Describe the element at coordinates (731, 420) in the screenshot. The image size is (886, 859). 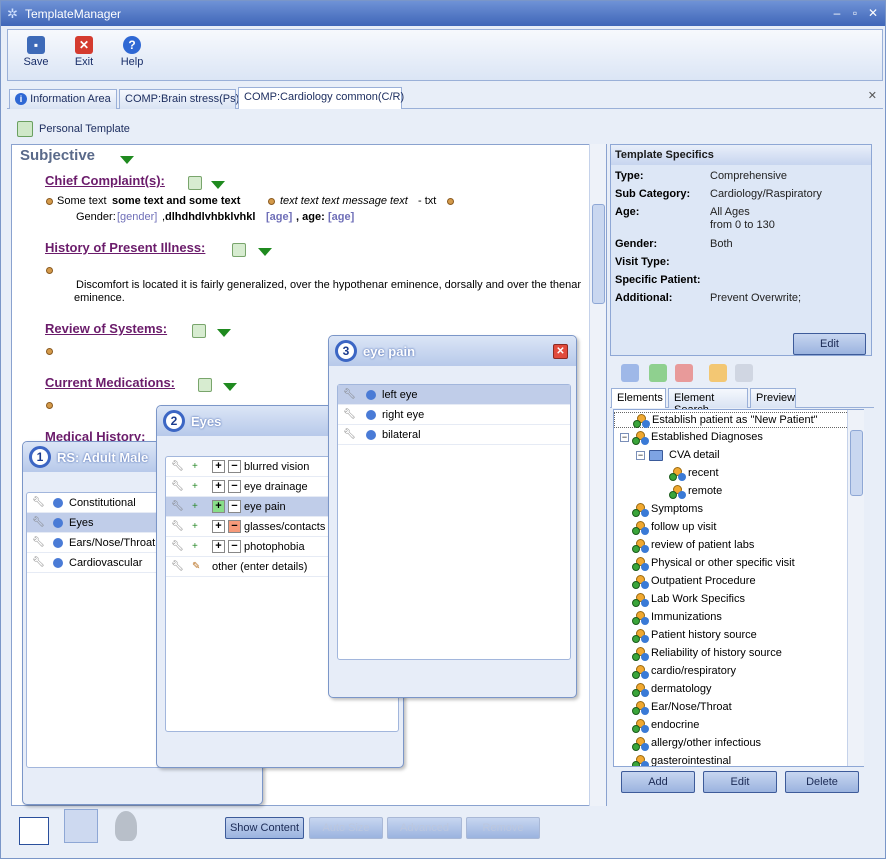
I see `tree-node: Establish patient as "New Patient"` at that location.